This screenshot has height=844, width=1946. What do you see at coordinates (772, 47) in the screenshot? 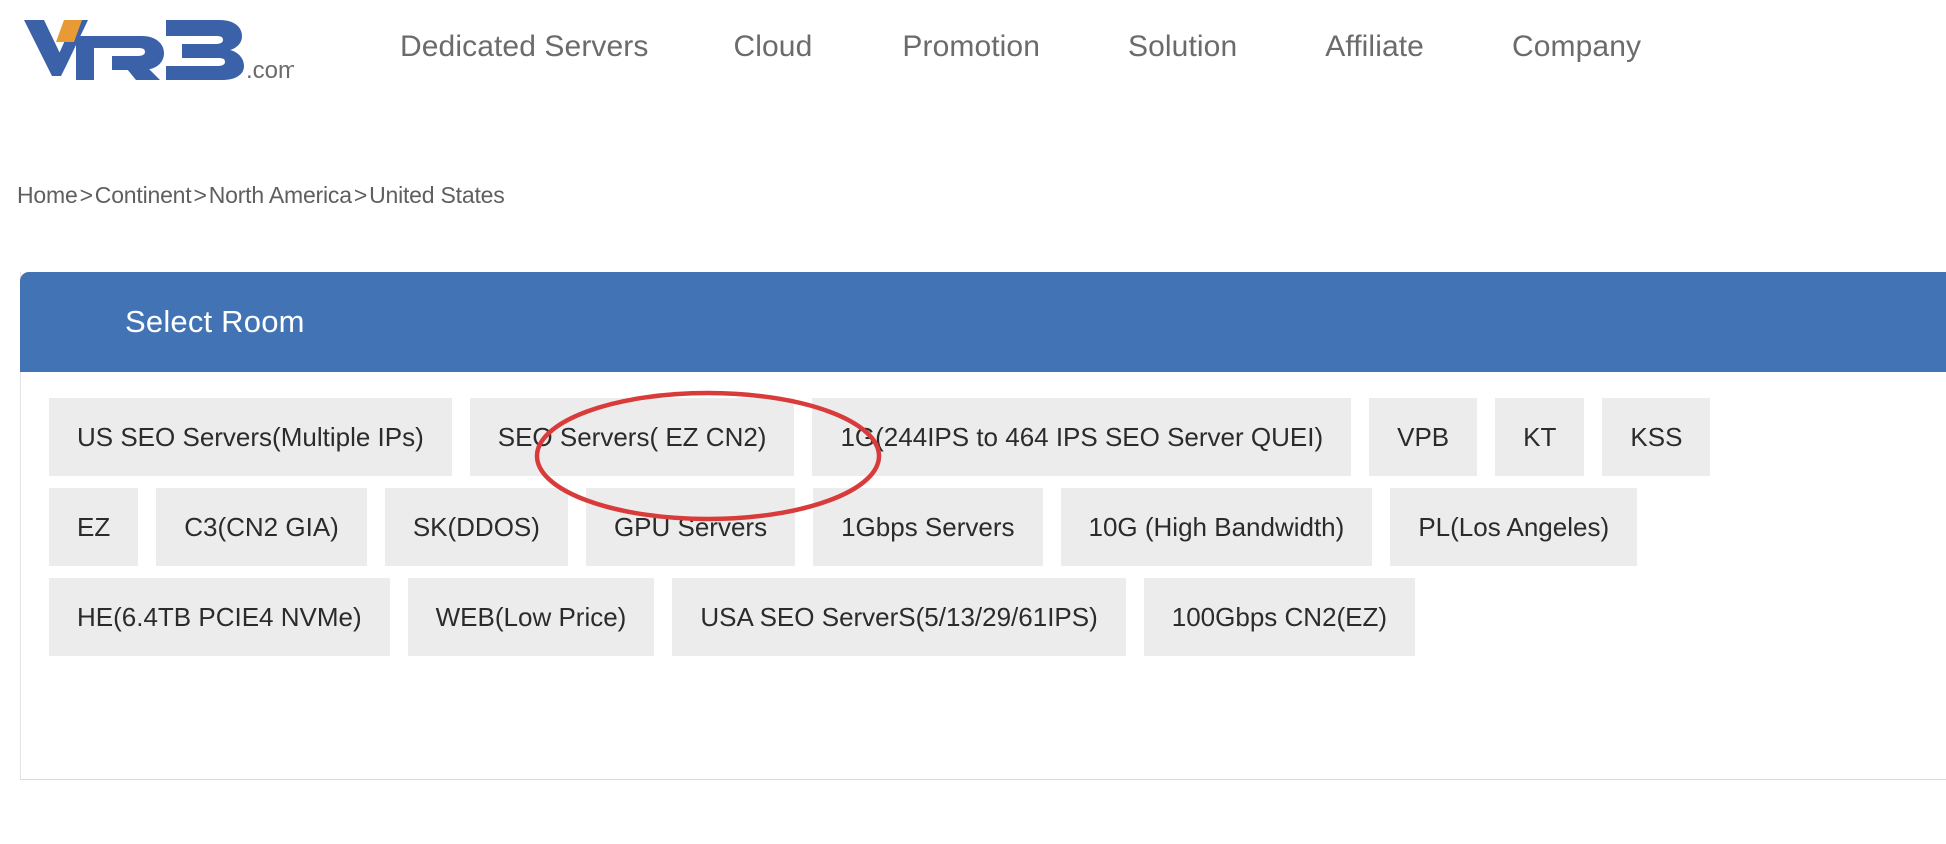
I see `nav-item-cloud: Cloud` at bounding box center [772, 47].